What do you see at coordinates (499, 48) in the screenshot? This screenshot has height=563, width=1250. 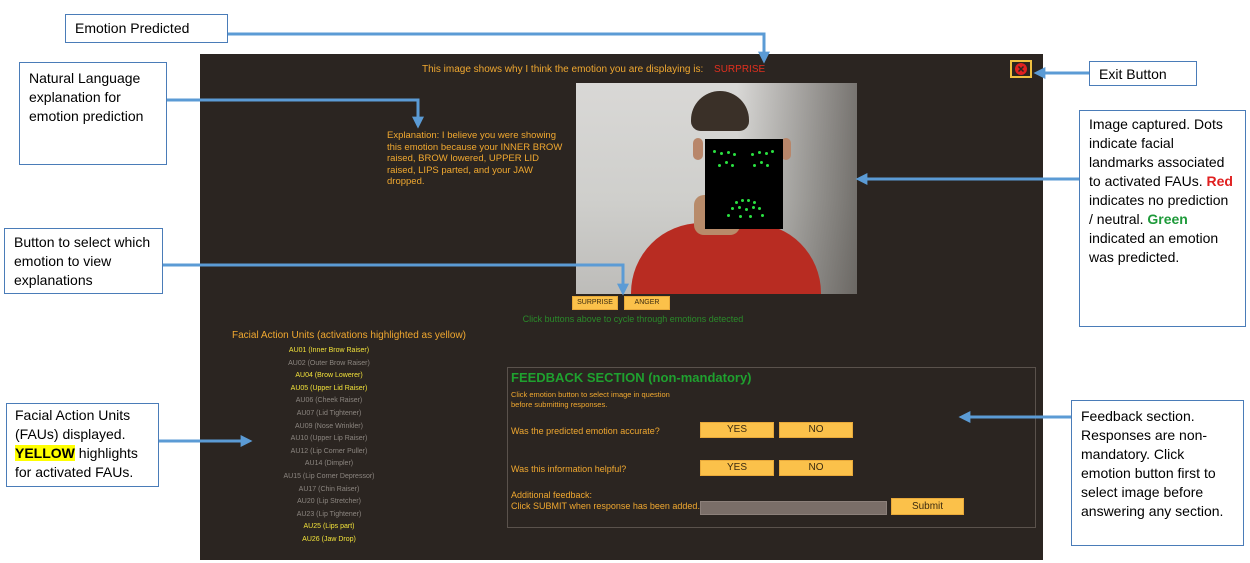 I see `arrow-emotion-predicted` at bounding box center [499, 48].